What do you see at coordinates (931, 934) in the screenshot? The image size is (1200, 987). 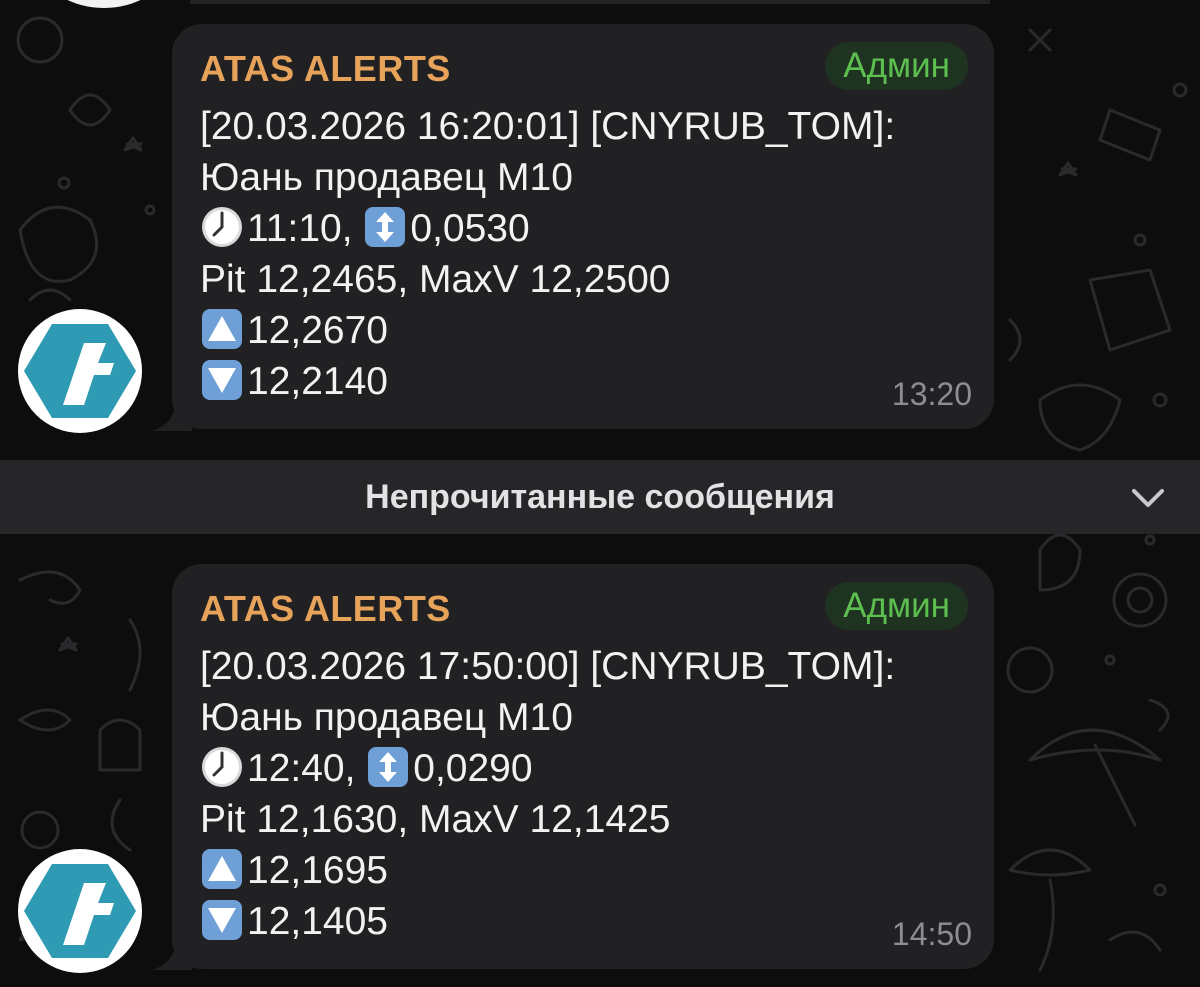 I see `message-time: 14:50` at bounding box center [931, 934].